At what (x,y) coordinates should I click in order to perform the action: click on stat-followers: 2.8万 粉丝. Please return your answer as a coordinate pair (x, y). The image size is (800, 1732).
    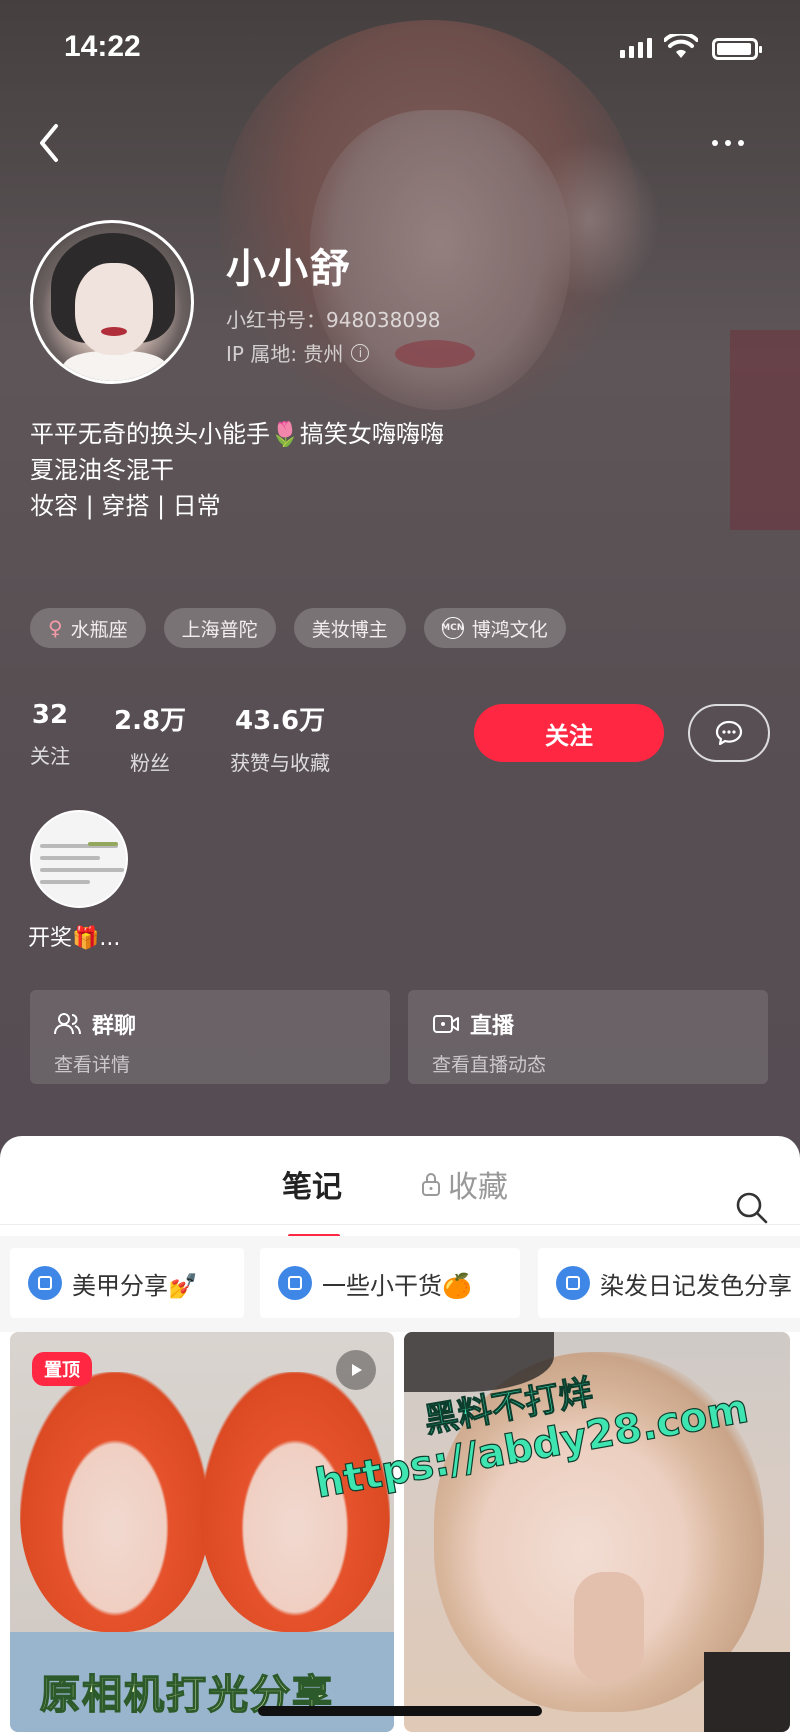
    Looking at the image, I should click on (150, 738).